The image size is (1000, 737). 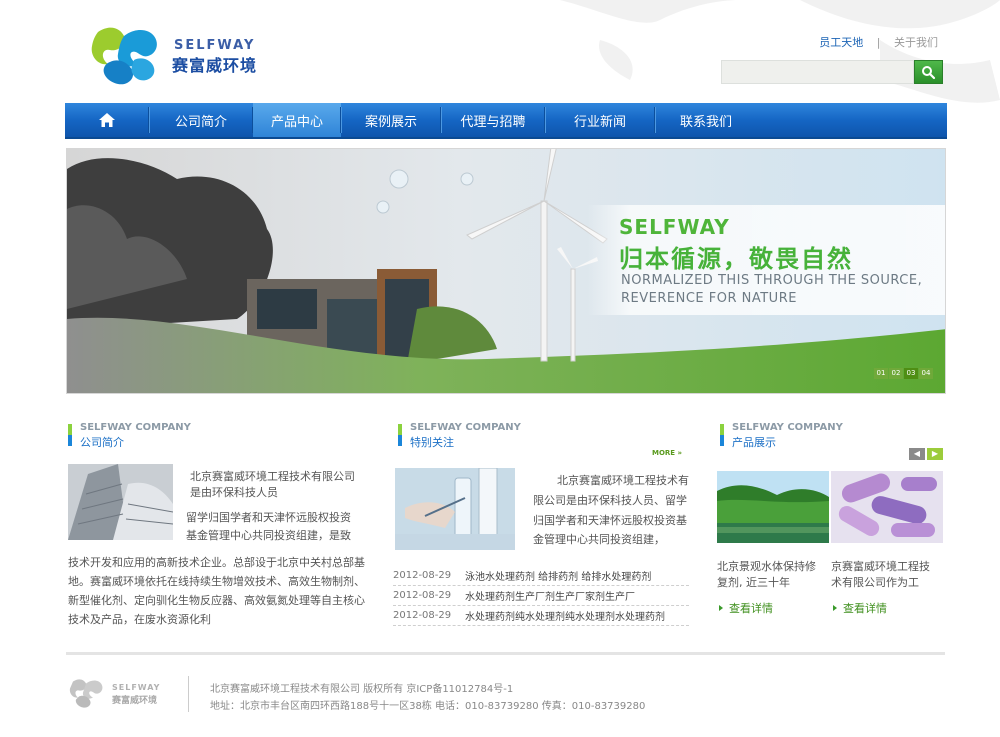 I want to click on home-icon, so click(x=107, y=120).